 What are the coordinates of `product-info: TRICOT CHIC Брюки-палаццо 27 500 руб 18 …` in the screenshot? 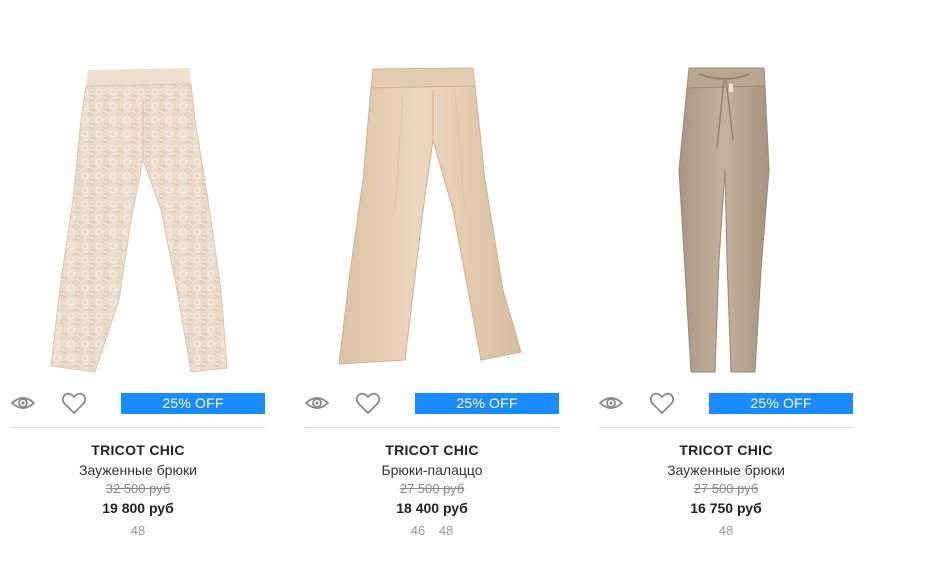 It's located at (432, 490).